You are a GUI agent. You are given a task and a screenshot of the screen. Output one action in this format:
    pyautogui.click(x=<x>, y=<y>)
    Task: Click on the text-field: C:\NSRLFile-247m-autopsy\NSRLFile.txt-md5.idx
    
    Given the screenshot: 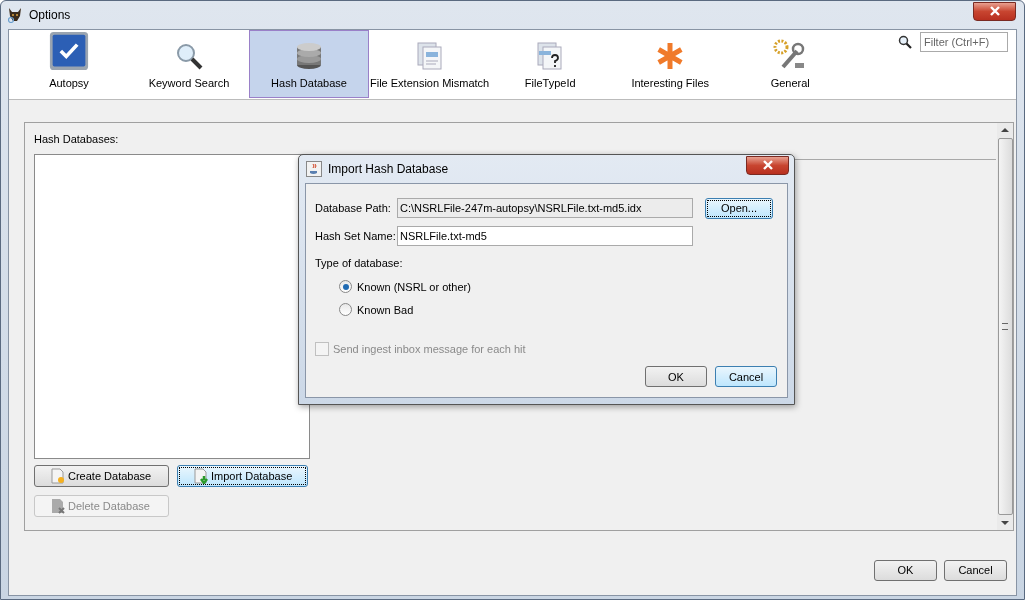 What is the action you would take?
    pyautogui.click(x=545, y=208)
    